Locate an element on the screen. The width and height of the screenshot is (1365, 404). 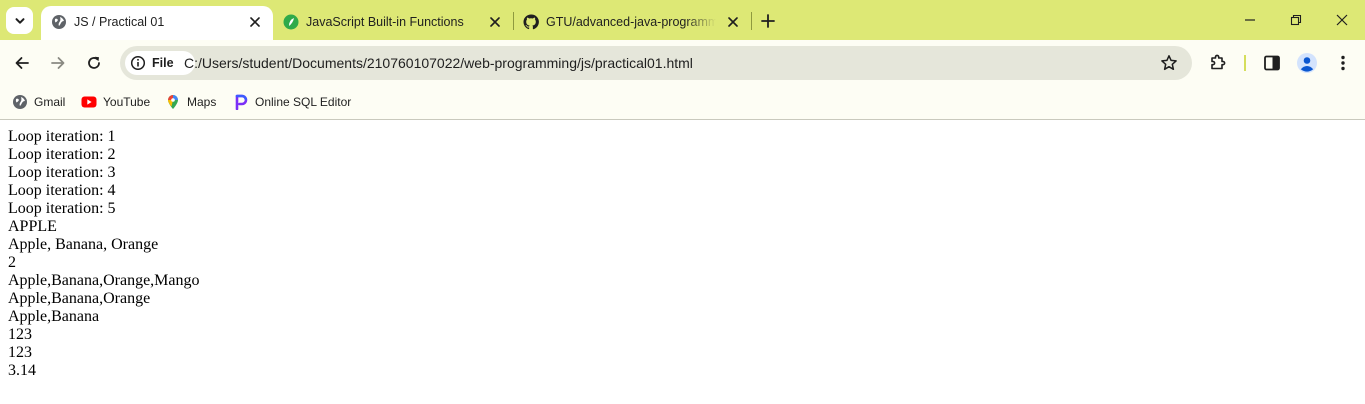
github-icon is located at coordinates (531, 22).